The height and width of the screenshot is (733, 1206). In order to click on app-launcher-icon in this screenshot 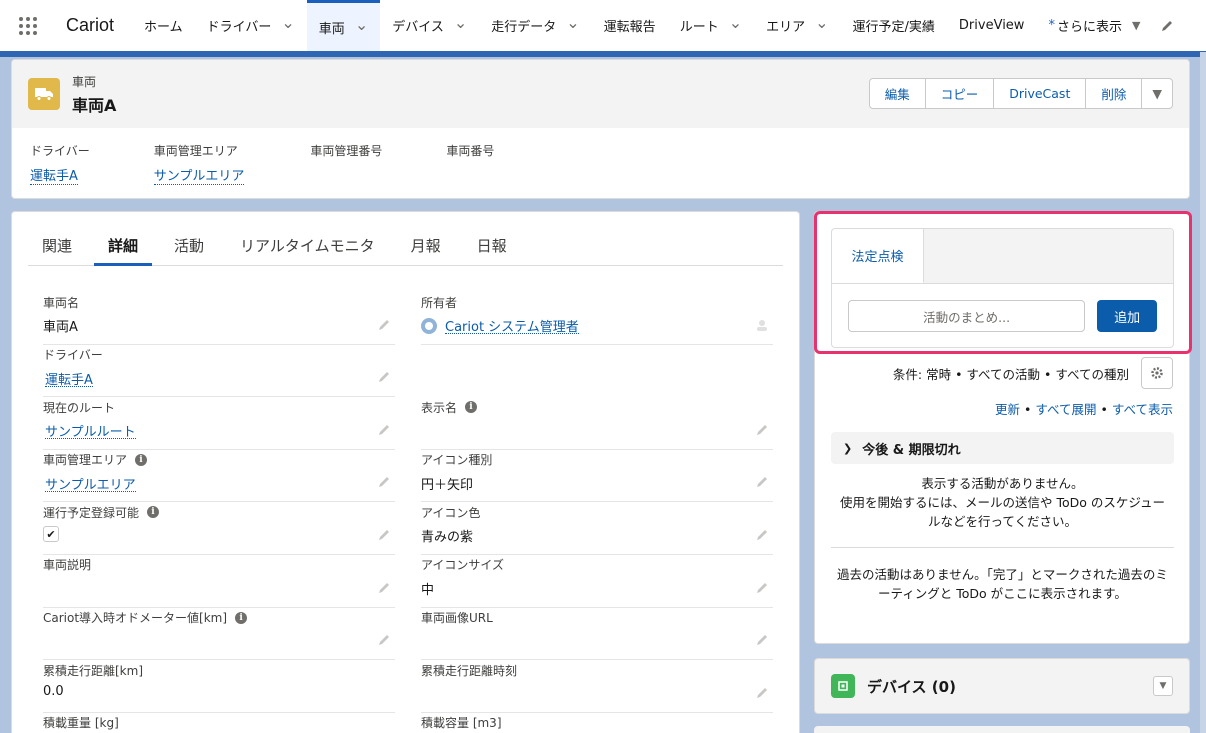, I will do `click(28, 25)`.